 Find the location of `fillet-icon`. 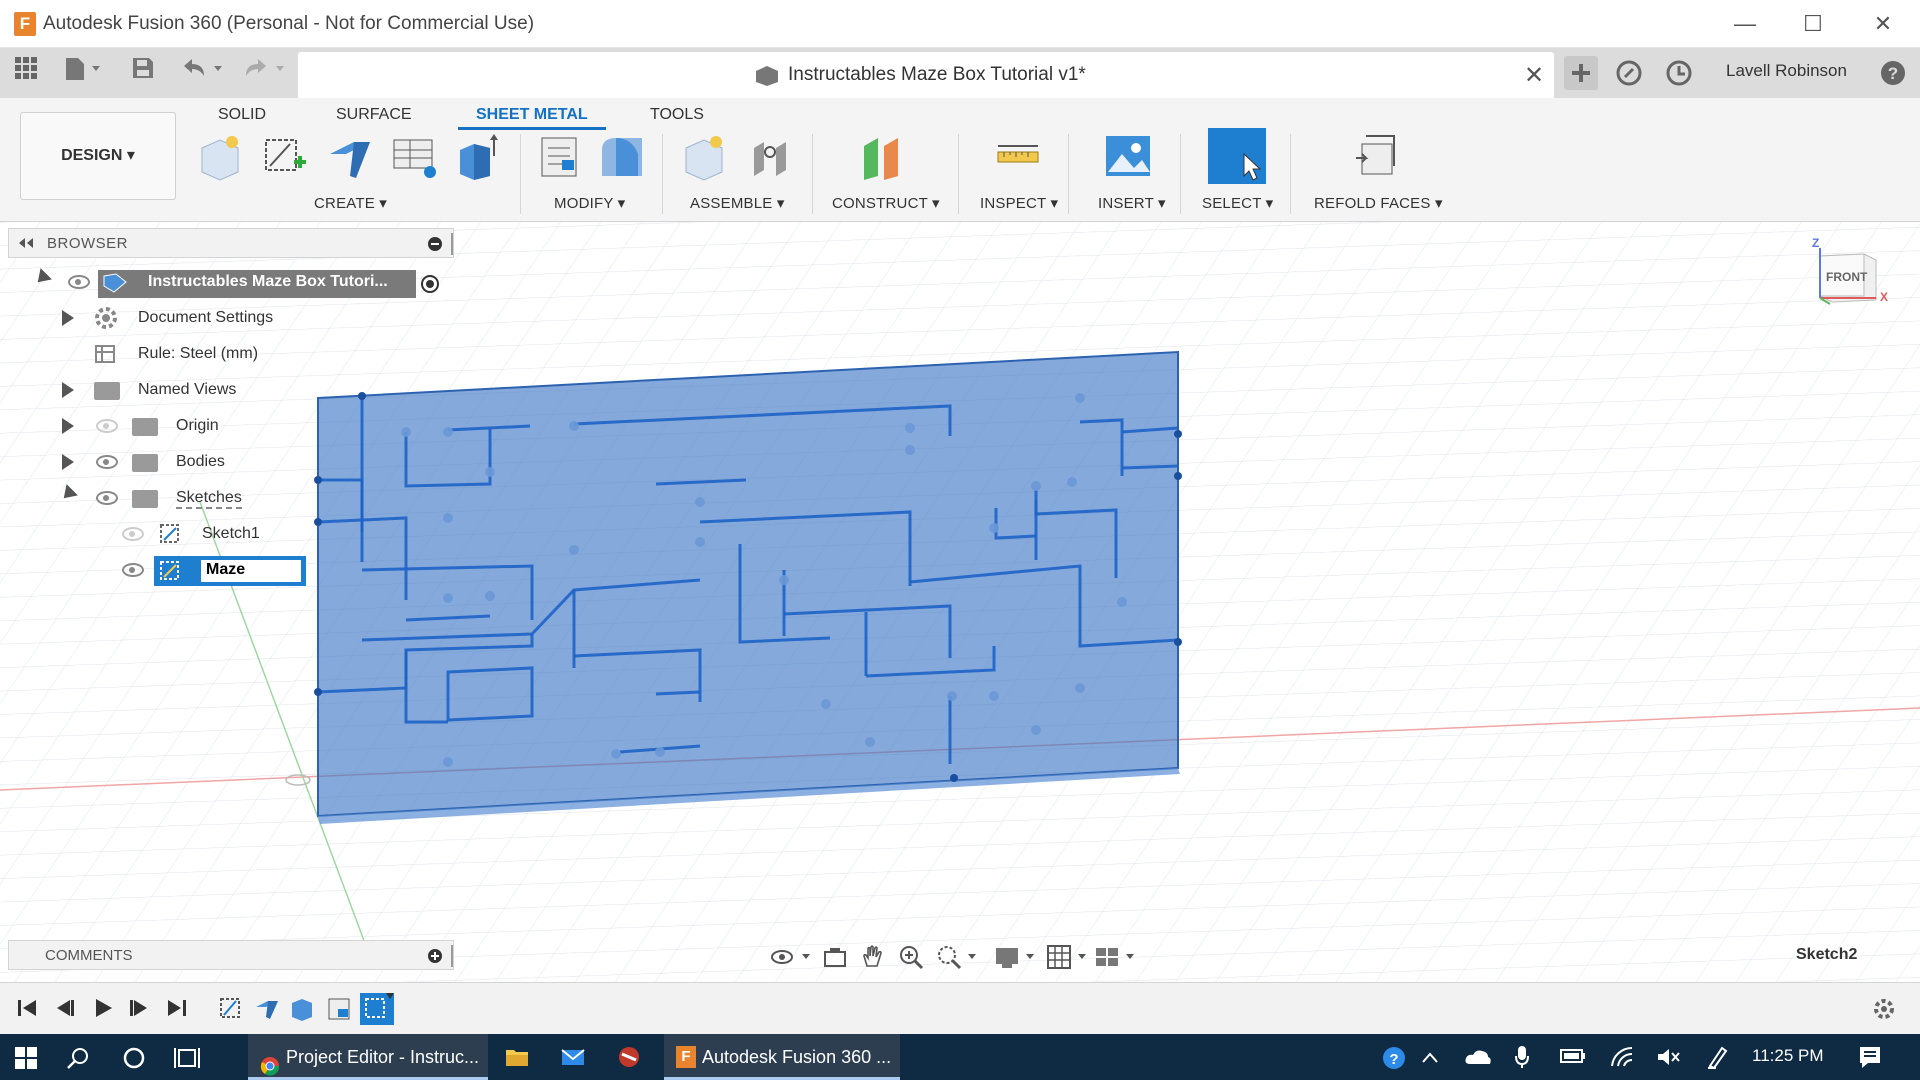

fillet-icon is located at coordinates (622, 157).